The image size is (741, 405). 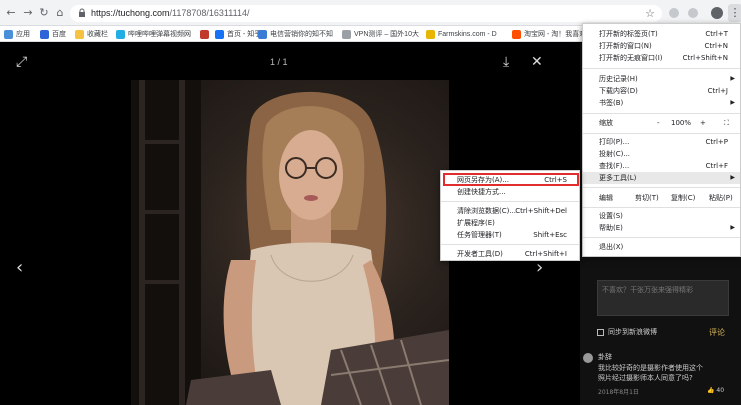 What do you see at coordinates (663, 298) in the screenshot?
I see `comment-input: 不喜欢？干张万张来强得精彩` at bounding box center [663, 298].